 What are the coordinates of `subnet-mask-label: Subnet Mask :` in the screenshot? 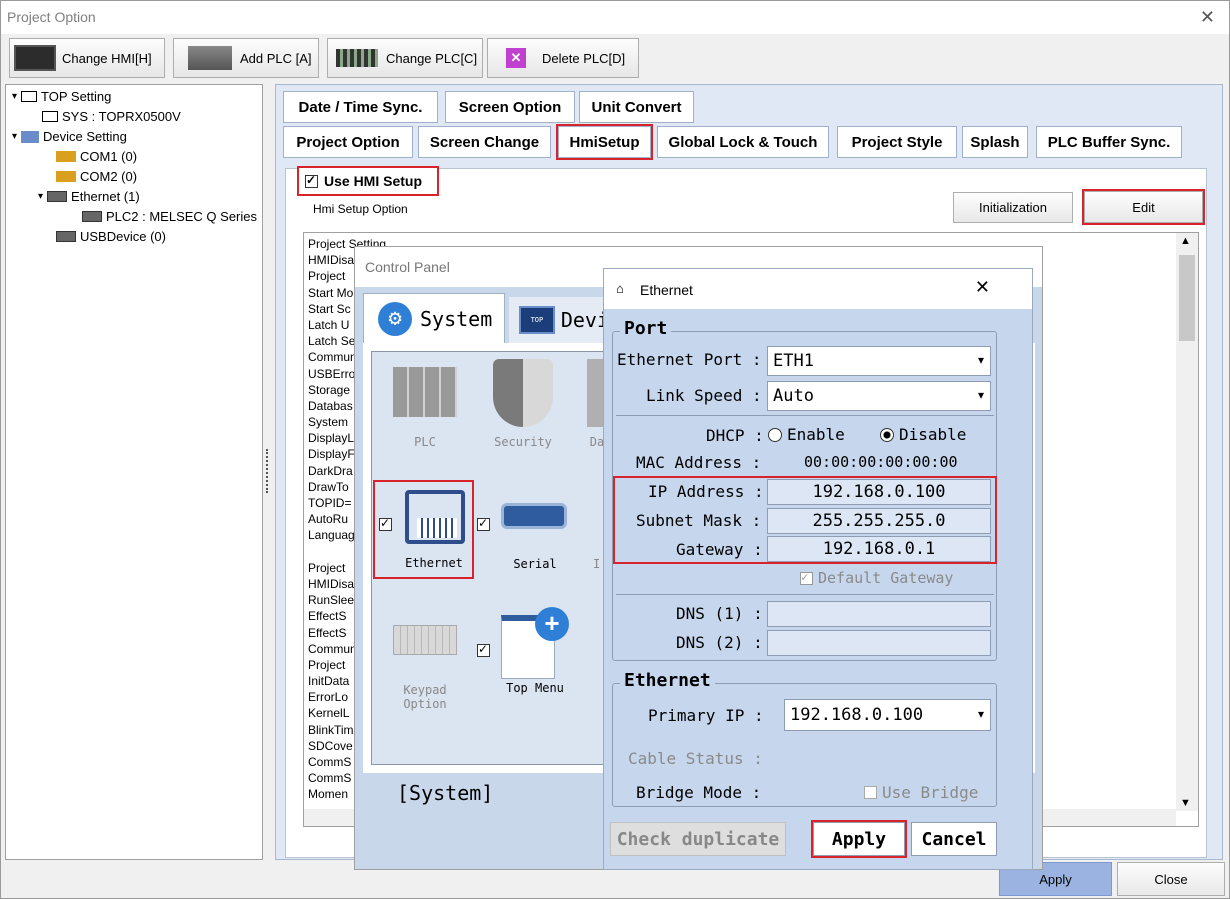 It's located at (699, 520).